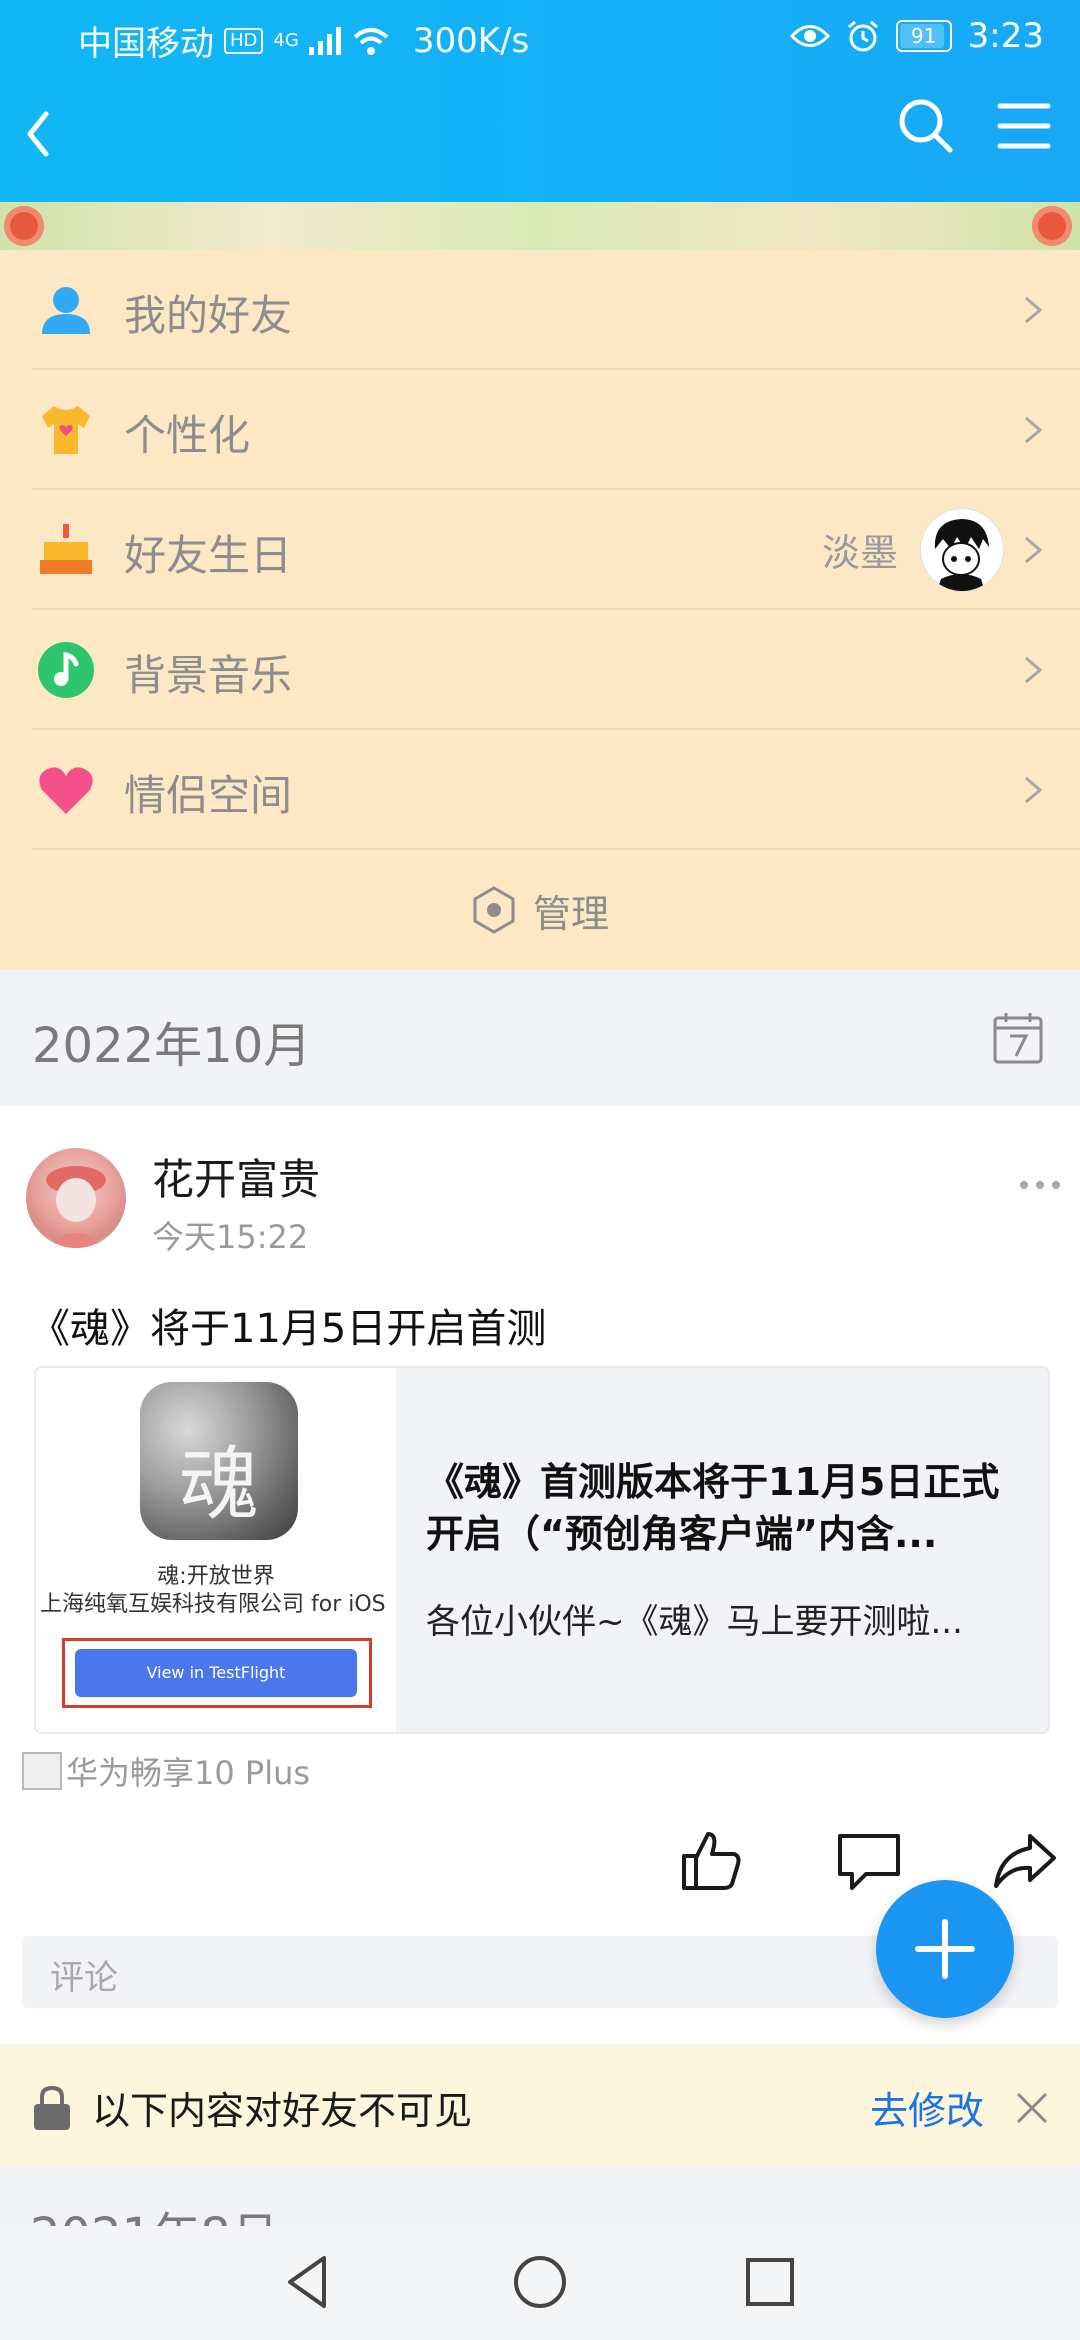  I want to click on menu-item-personalize: 个性化, so click(540, 430).